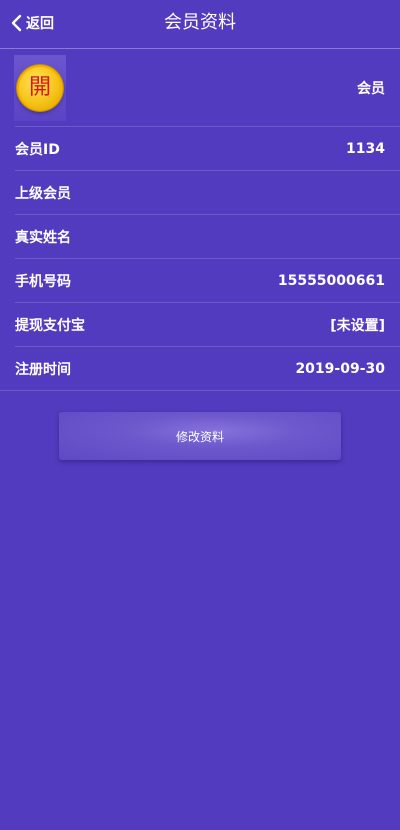  I want to click on phone-number-value: 15555000661, so click(331, 280).